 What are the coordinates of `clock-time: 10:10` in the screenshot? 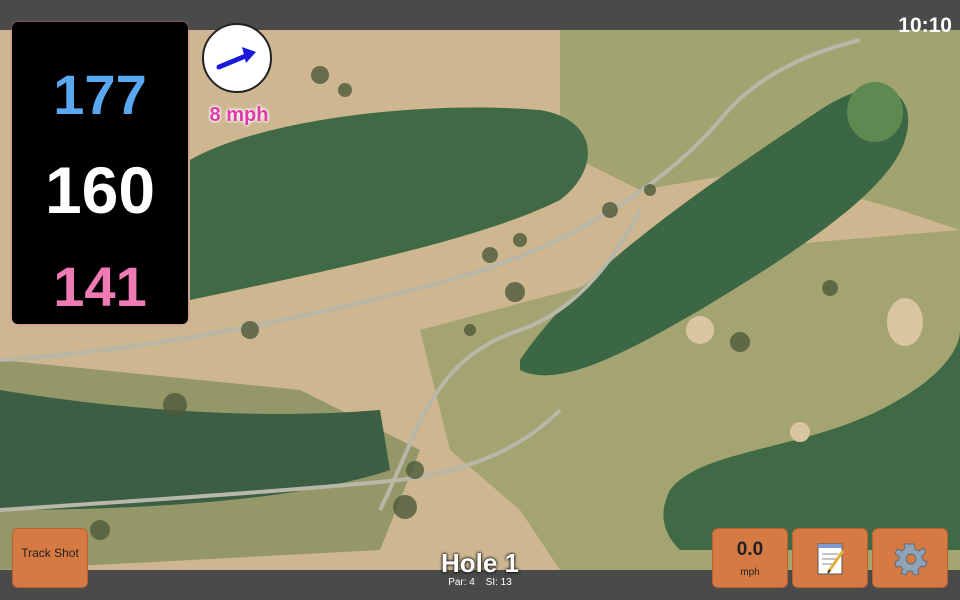 It's located at (925, 25).